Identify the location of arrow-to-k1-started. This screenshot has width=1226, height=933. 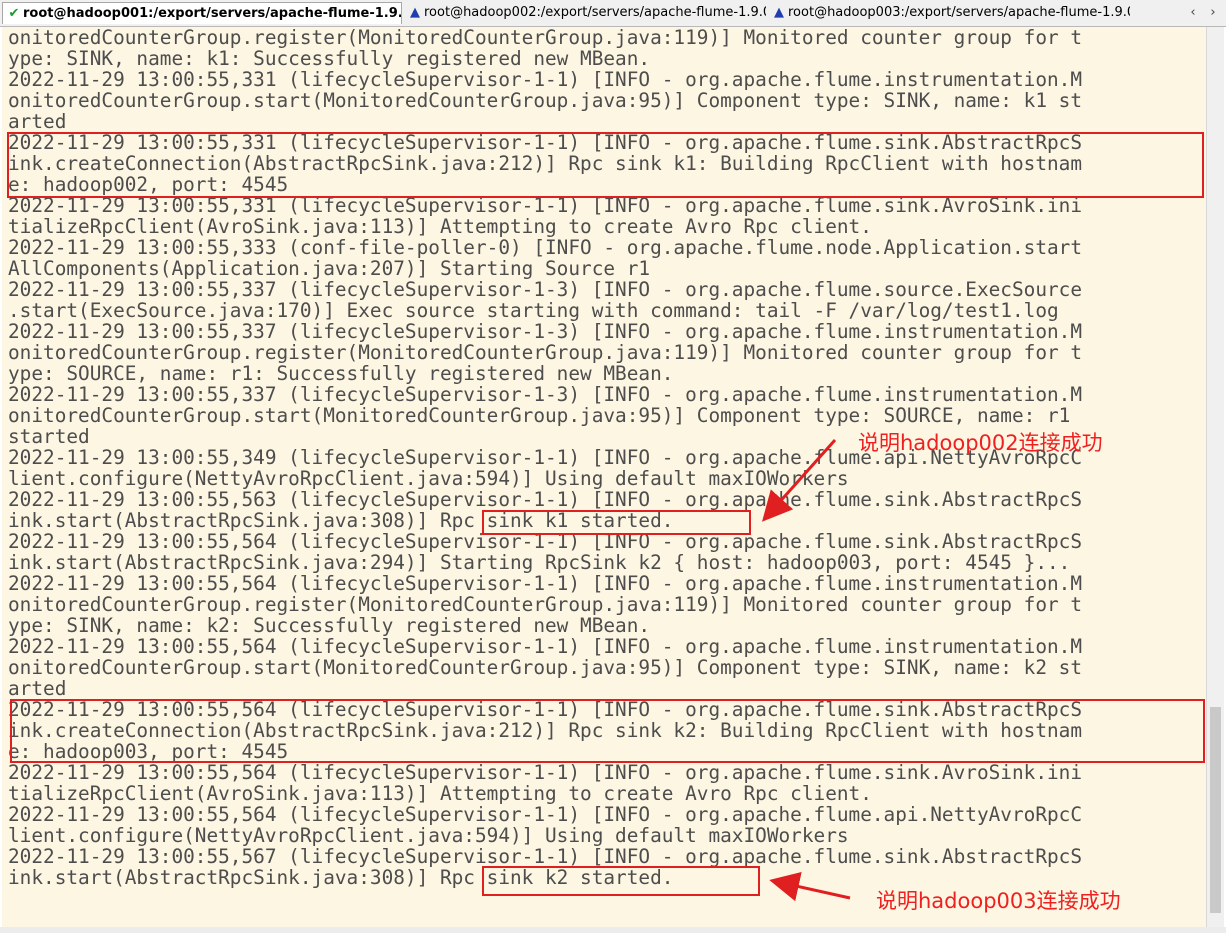
(799, 480).